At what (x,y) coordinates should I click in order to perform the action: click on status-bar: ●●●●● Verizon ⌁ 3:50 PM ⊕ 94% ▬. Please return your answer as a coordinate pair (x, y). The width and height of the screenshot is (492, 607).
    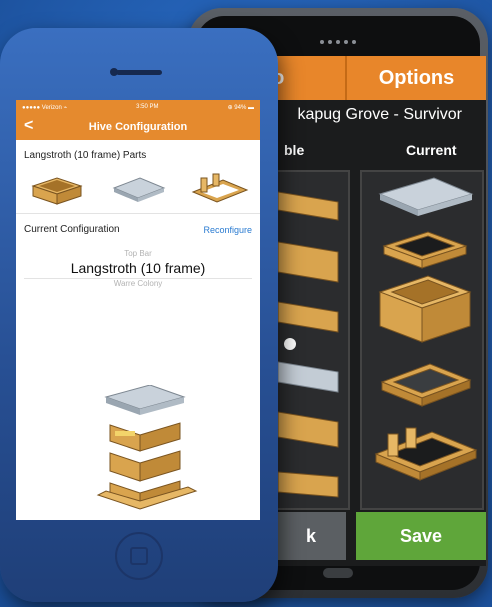
    Looking at the image, I should click on (138, 107).